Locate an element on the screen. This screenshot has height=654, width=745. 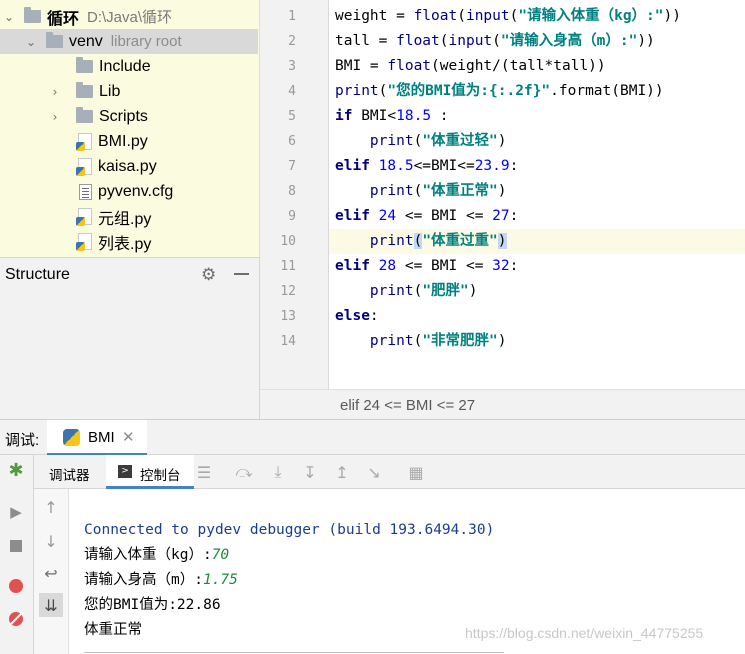
tab-label: BMI is located at coordinates (101, 437).